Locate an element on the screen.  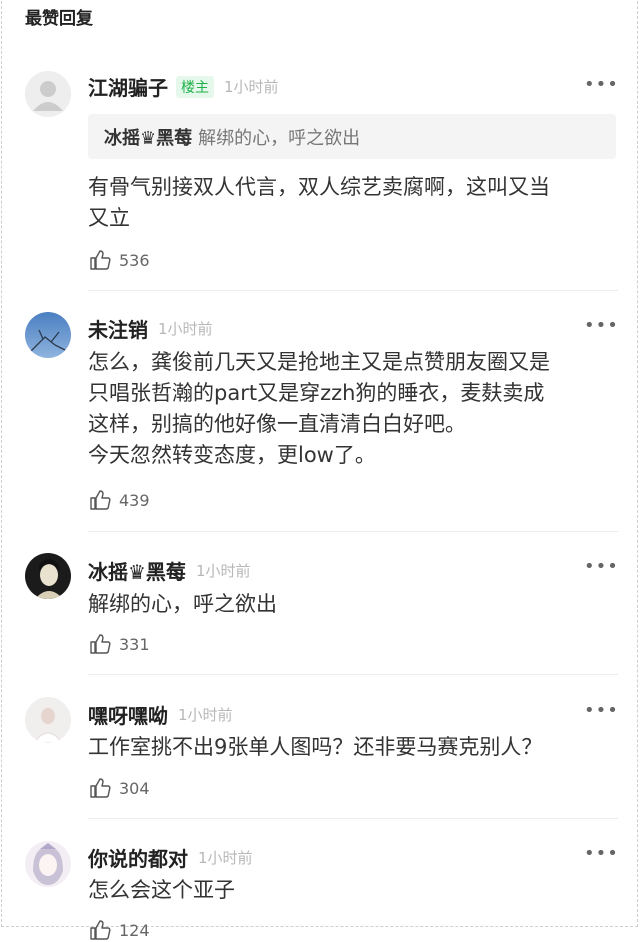
comment-line: 只唱张哲瀚的part又是穿zzh狗的睡衣，麦麸卖成 is located at coordinates (316, 393).